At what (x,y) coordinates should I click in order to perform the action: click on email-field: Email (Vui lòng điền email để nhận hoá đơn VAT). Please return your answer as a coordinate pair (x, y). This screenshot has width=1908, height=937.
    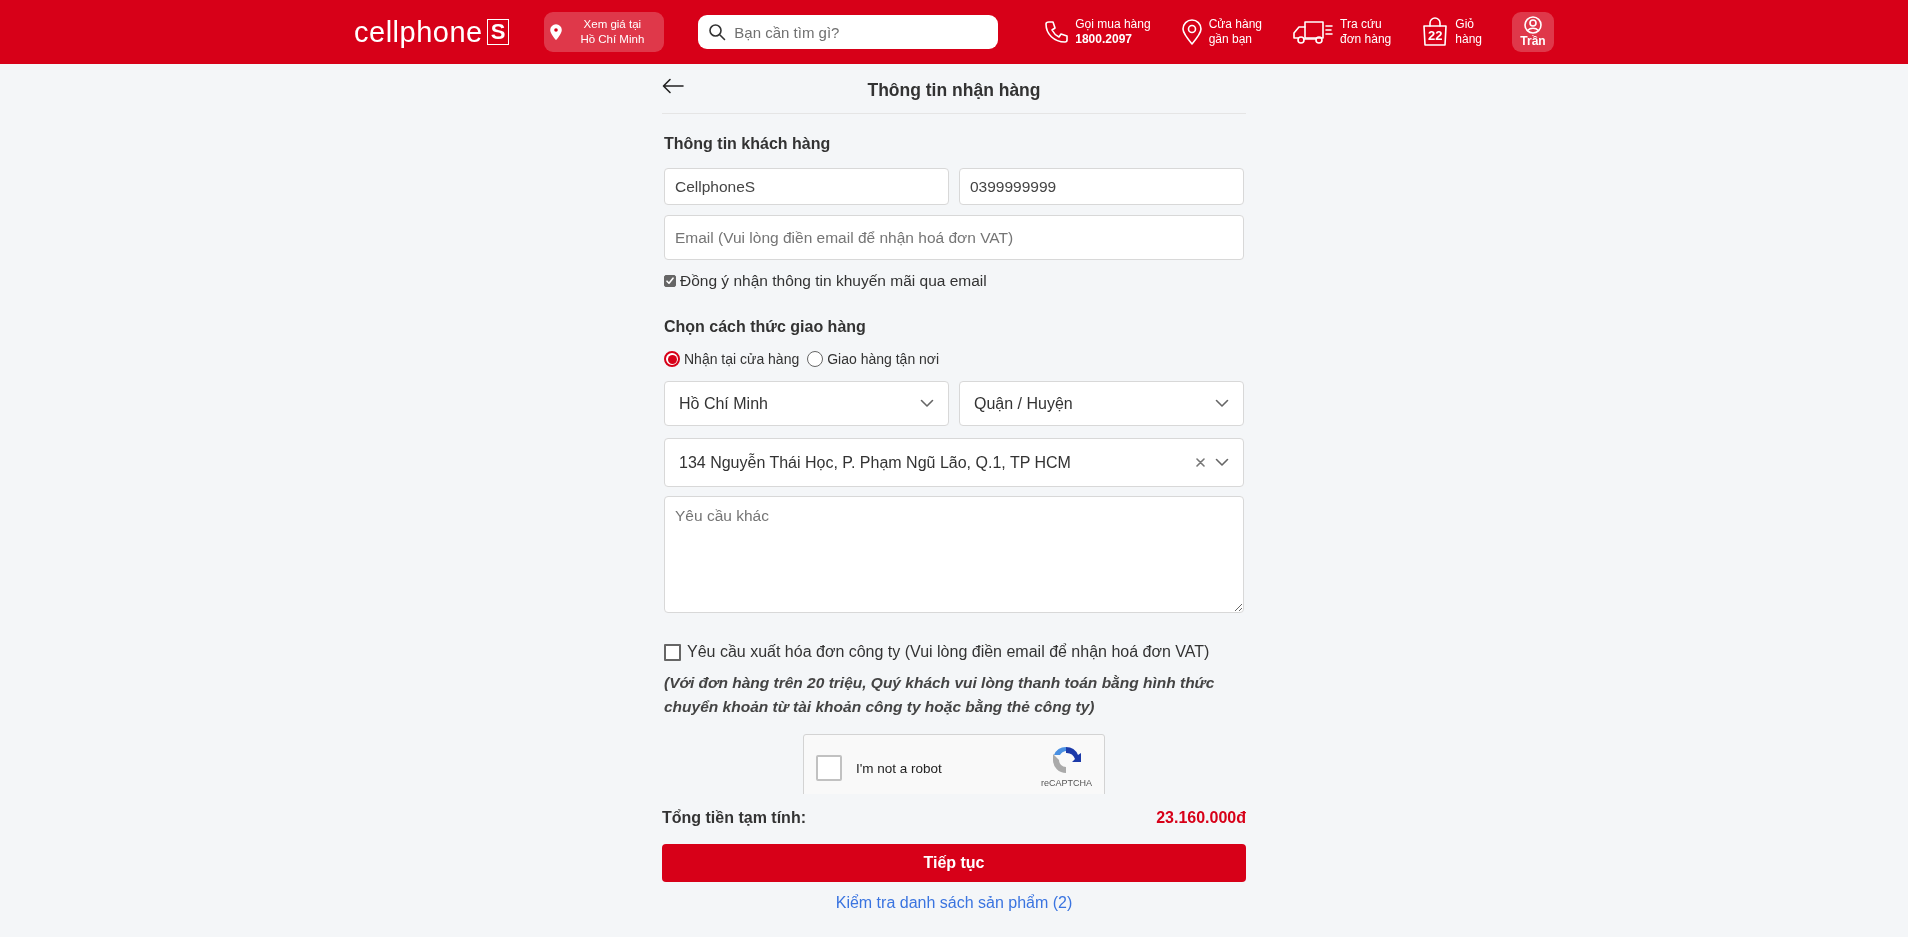
    Looking at the image, I should click on (954, 237).